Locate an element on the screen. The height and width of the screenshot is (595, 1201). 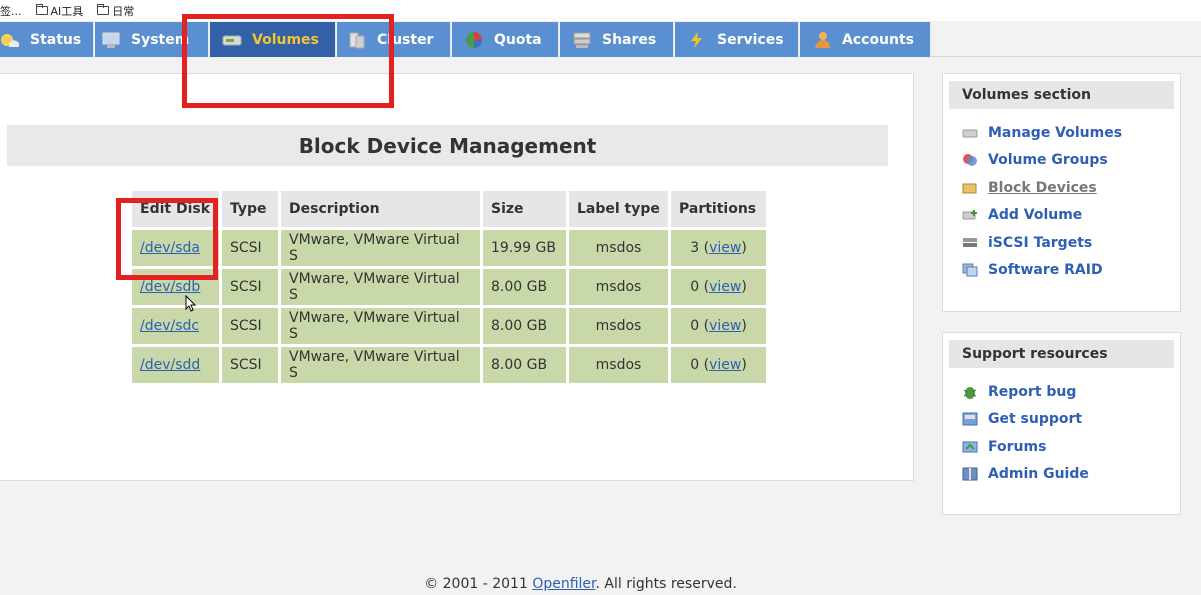
mouse-cursor is located at coordinates (191, 305).